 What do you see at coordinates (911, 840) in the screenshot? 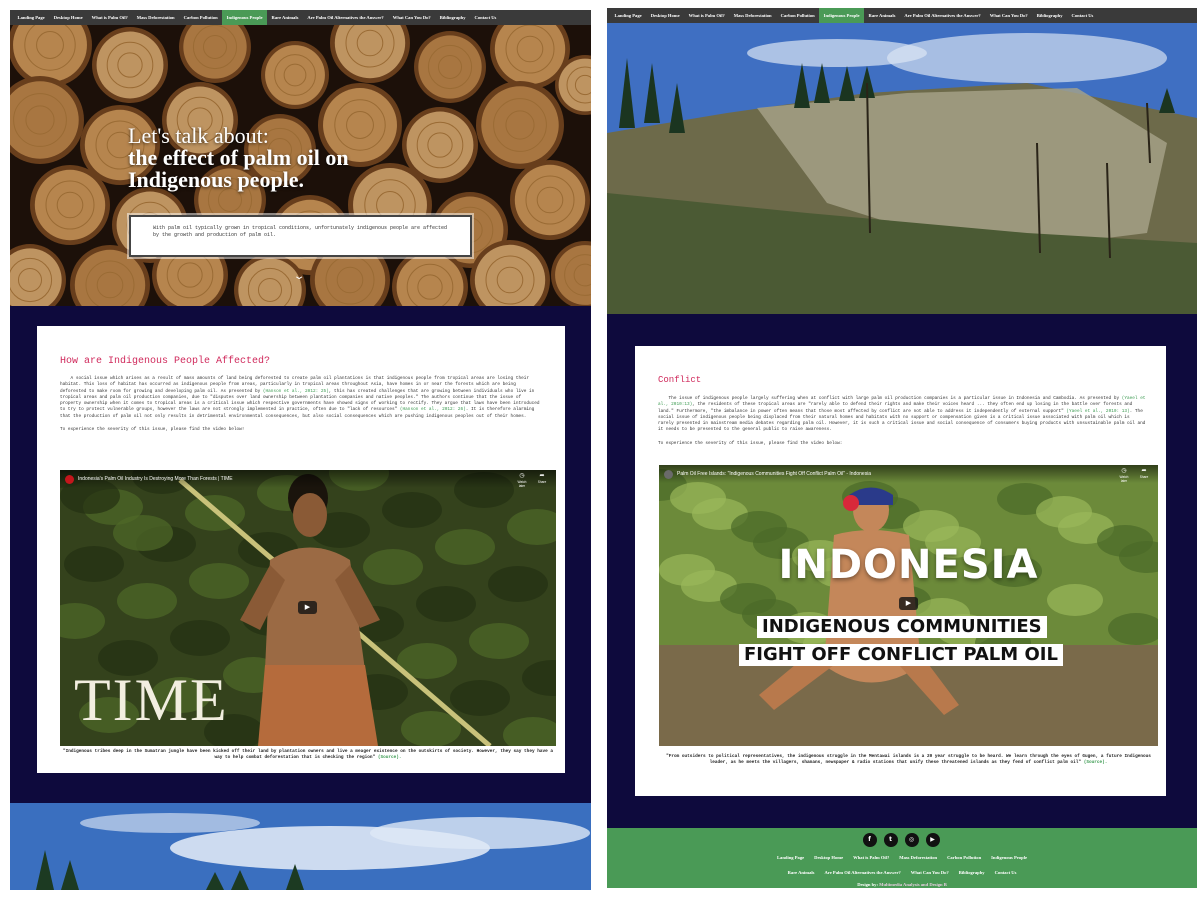
I see `instagram-icon: ◎` at bounding box center [911, 840].